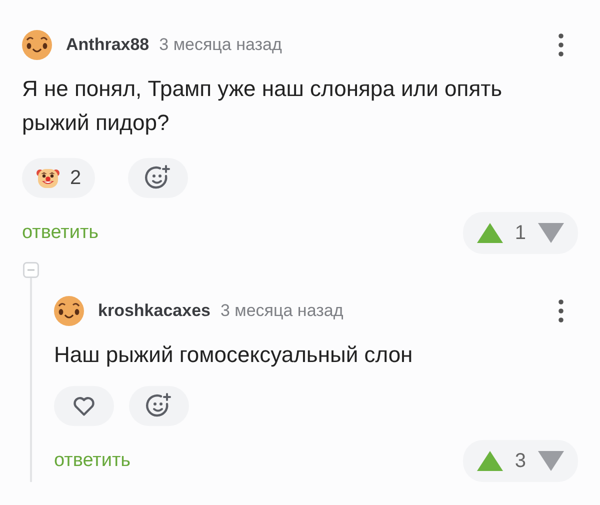 The height and width of the screenshot is (505, 600). Describe the element at coordinates (234, 355) in the screenshot. I see `comment-text: Наш рыжий гомосексуальный слон` at that location.